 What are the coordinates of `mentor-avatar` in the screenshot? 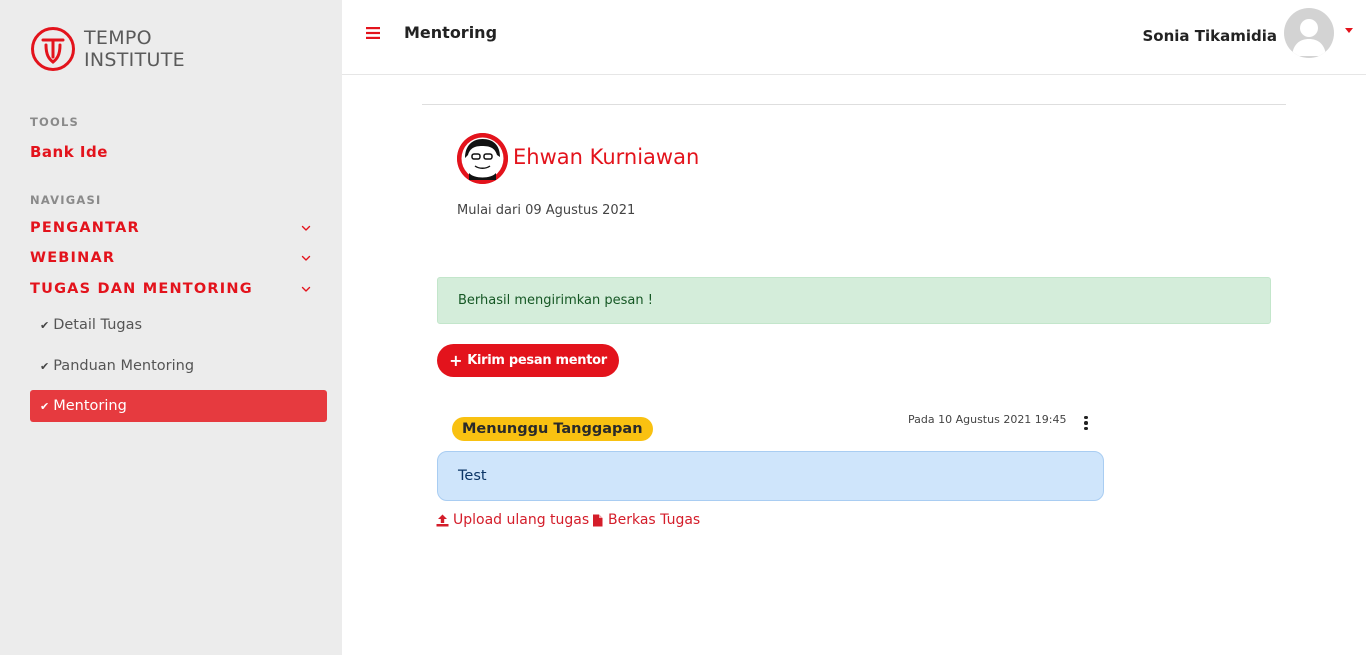 It's located at (482, 158).